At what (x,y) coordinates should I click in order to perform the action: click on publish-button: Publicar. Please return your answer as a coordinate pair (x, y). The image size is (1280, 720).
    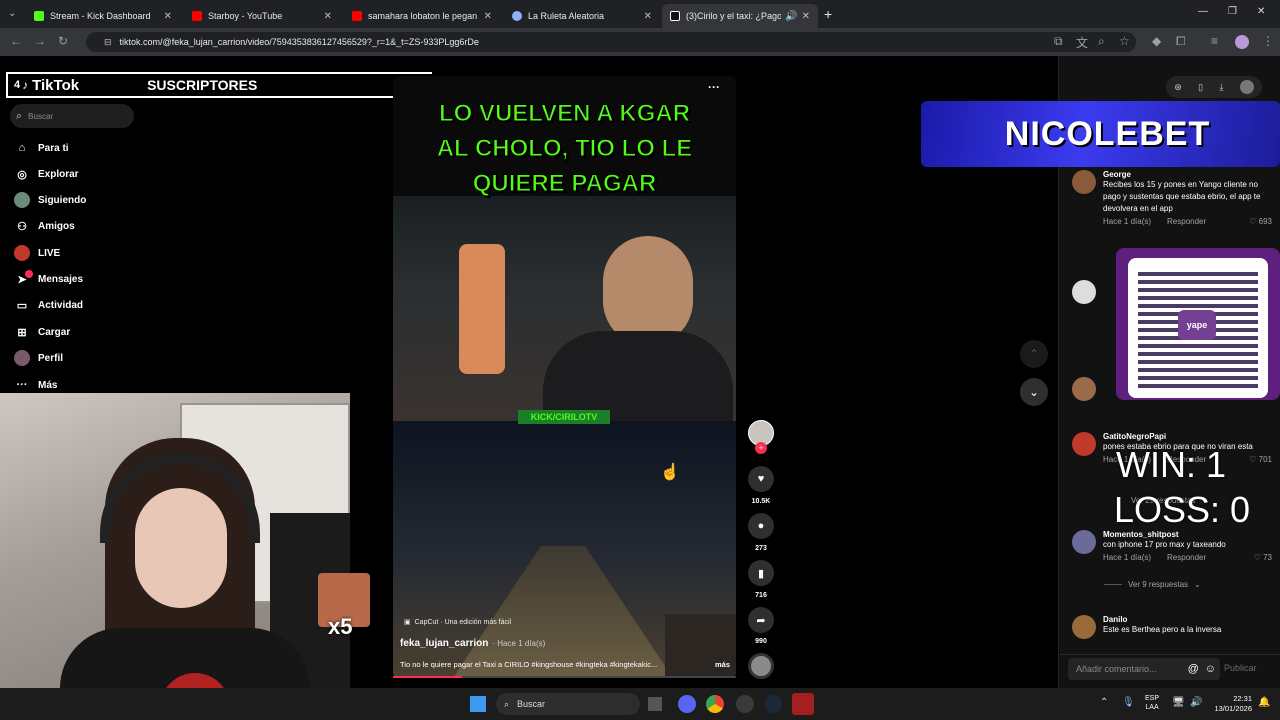
    Looking at the image, I should click on (1240, 668).